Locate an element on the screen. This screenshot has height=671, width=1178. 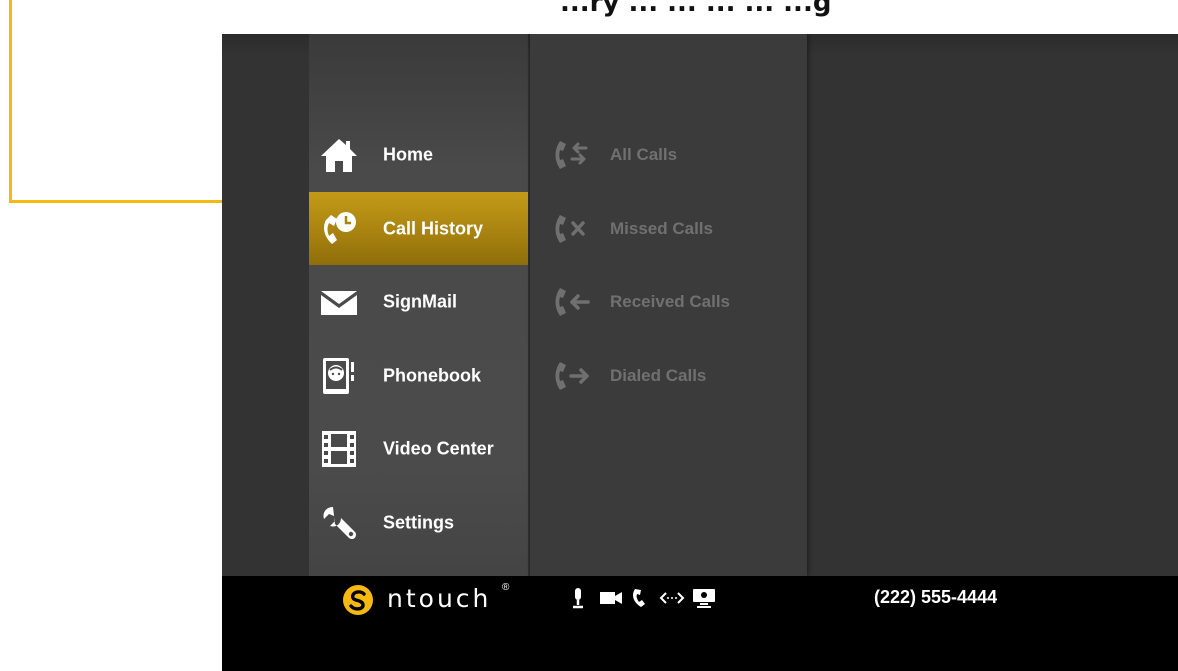
menu-item-label: SignMail is located at coordinates (420, 301).